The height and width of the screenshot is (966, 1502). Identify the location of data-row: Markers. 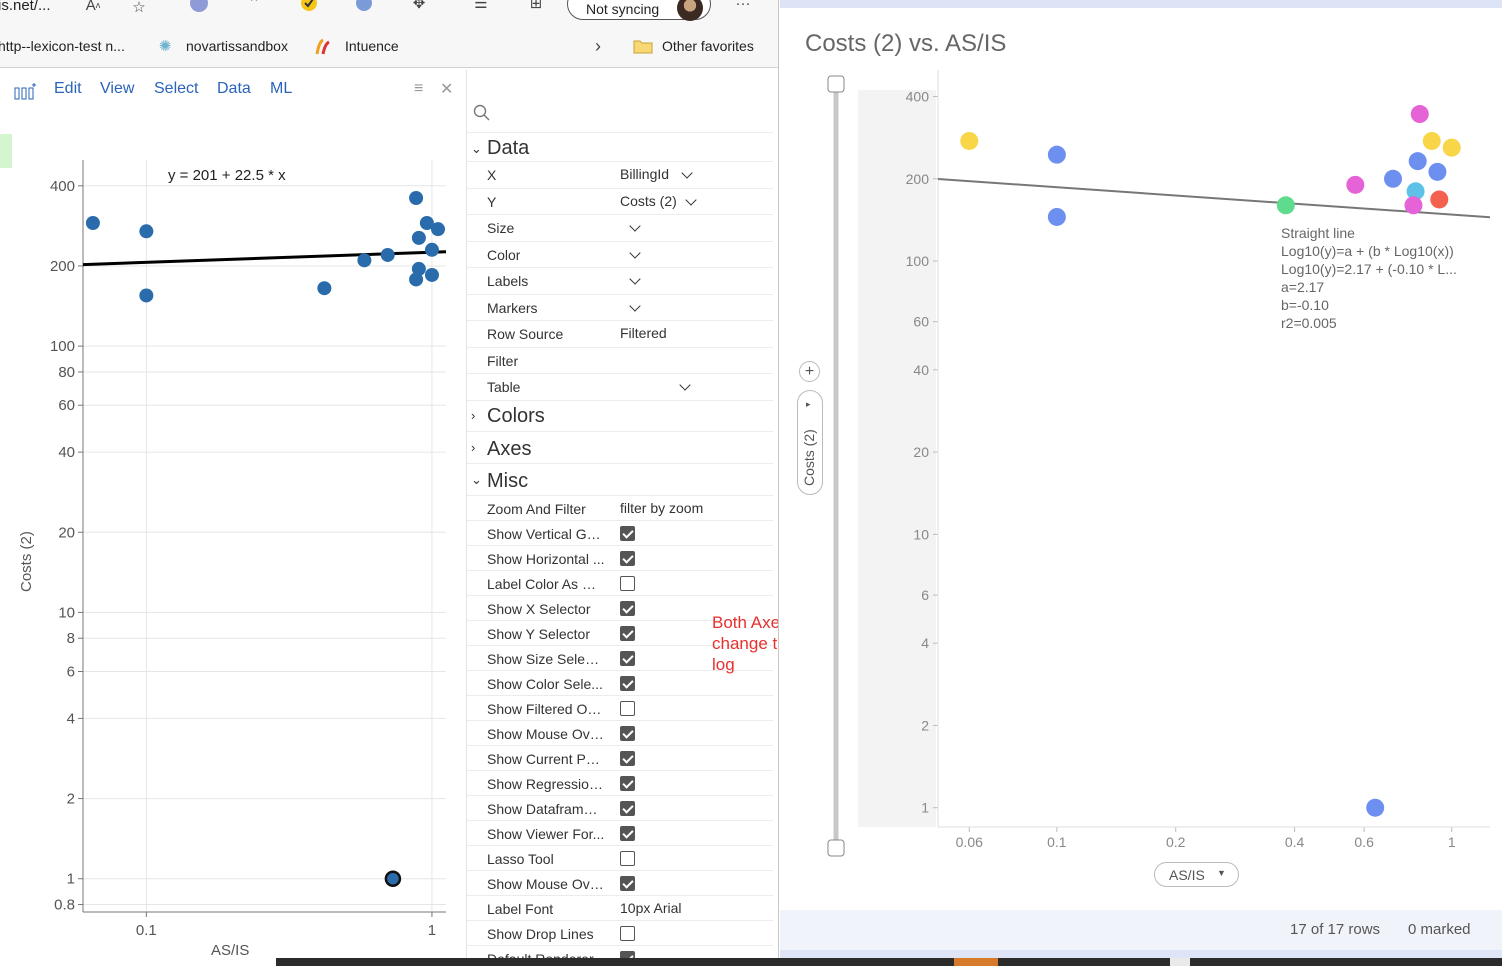
(620, 308).